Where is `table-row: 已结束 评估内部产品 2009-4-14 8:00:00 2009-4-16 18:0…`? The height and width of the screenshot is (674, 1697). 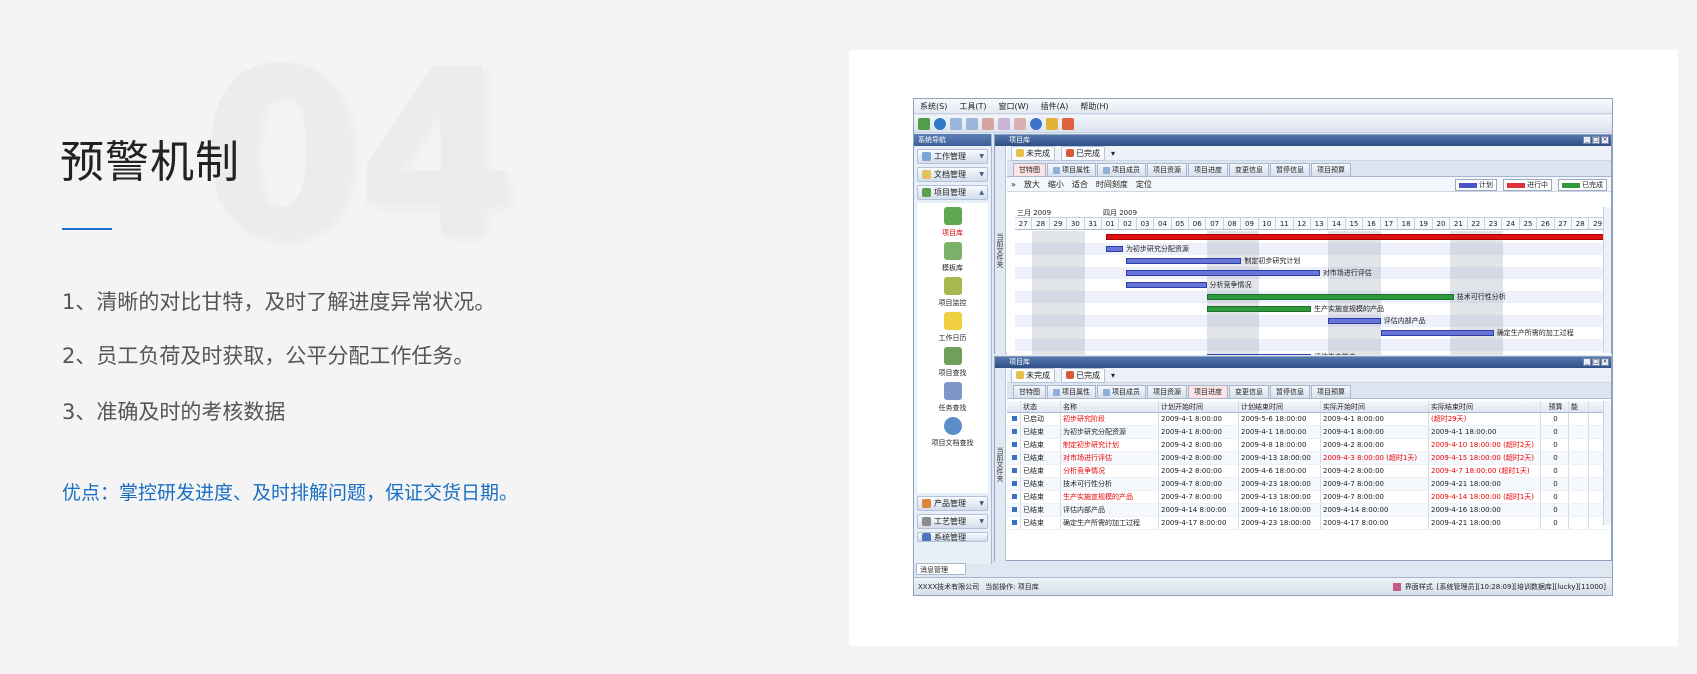
table-row: 已结束 评估内部产品 2009-4-14 8:00:00 2009-4-16 18:0… is located at coordinates (1309, 510).